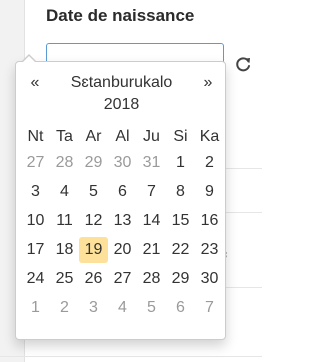 The image size is (320, 362). I want to click on calendar-day: 22, so click(180, 250).